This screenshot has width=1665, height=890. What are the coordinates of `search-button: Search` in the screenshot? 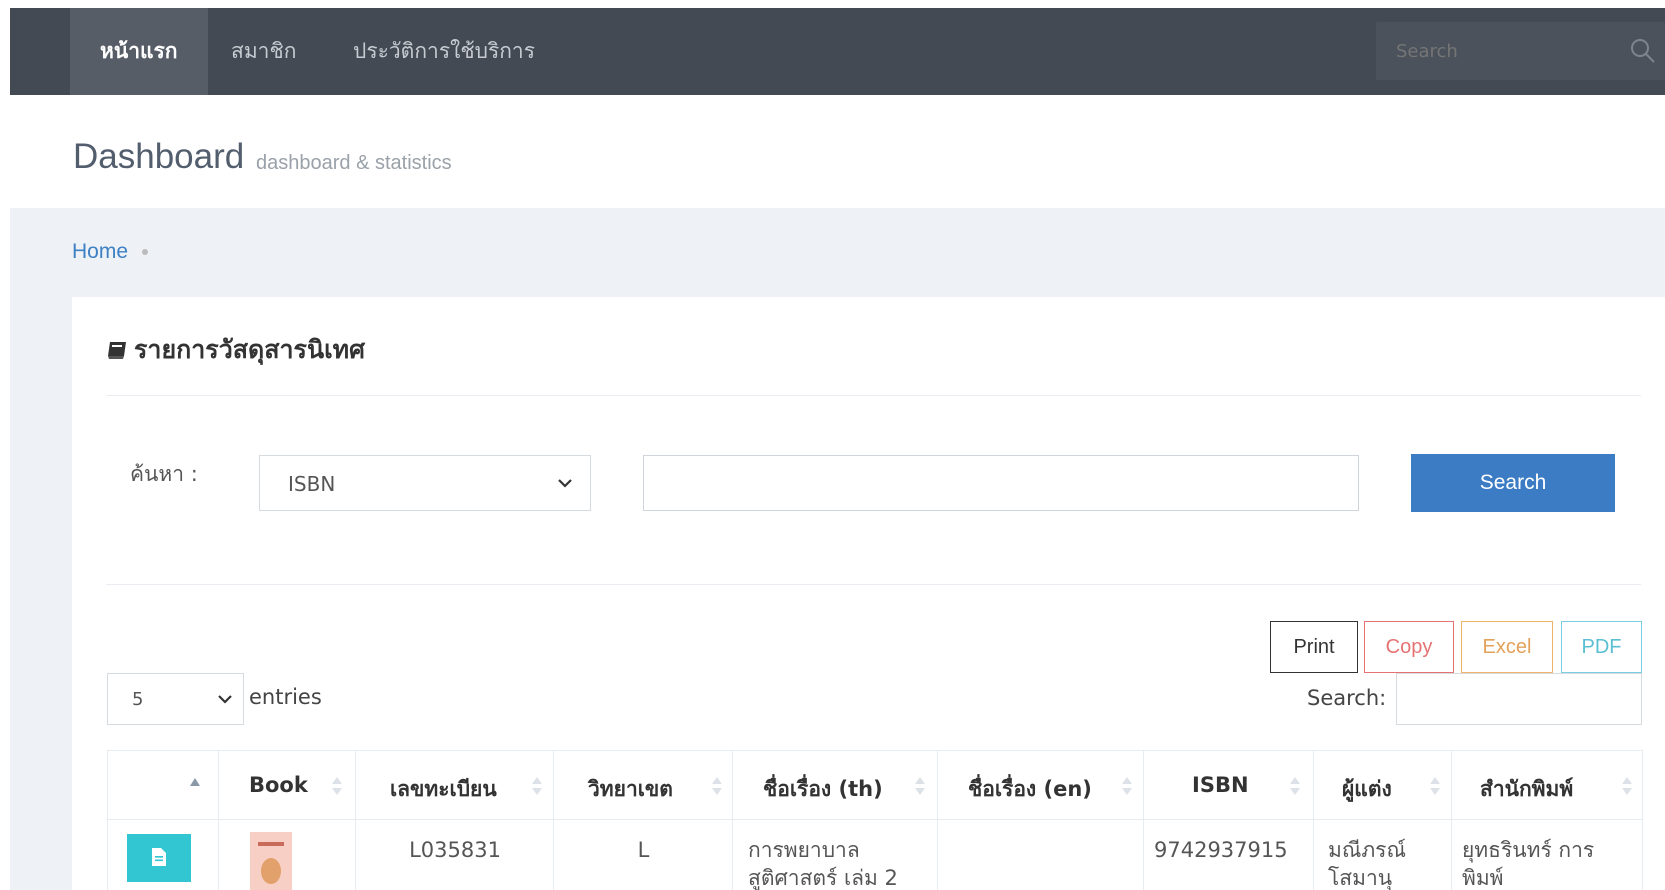 It's located at (1513, 483).